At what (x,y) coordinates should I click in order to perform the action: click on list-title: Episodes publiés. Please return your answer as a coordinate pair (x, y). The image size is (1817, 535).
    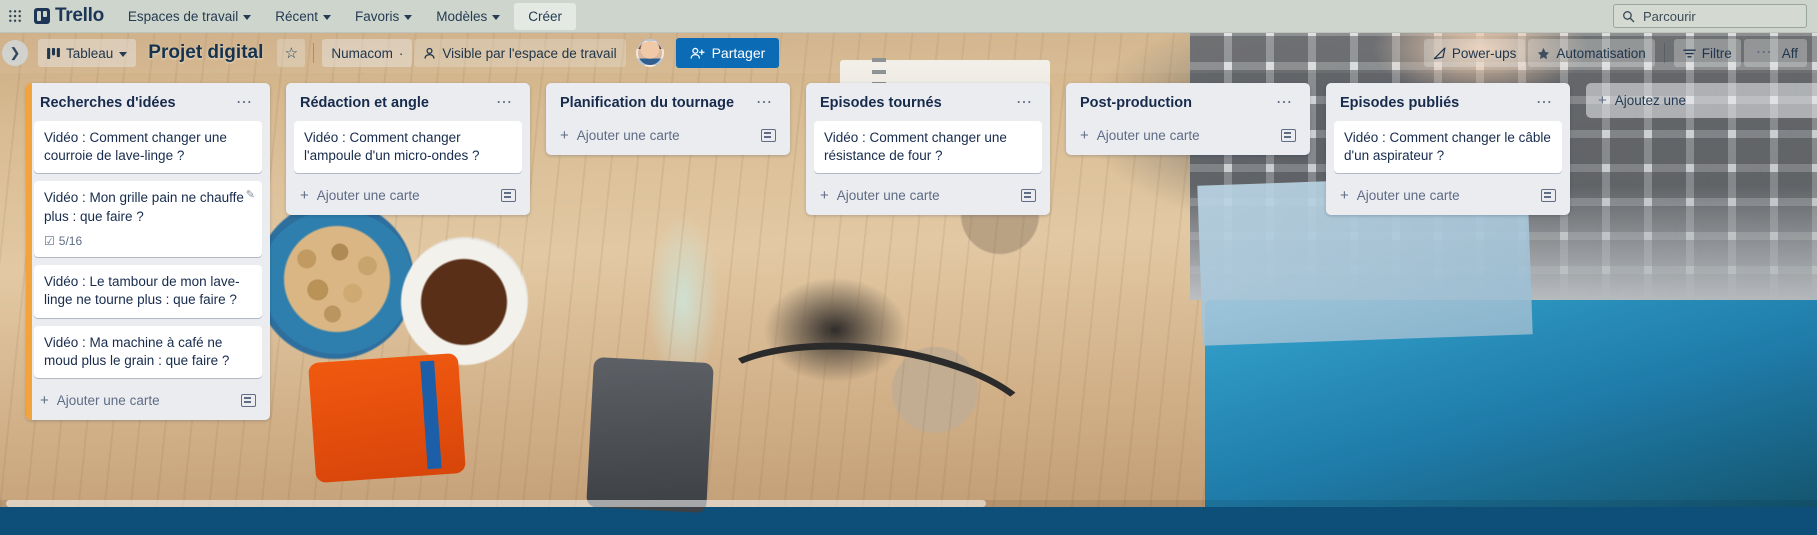
    Looking at the image, I should click on (1399, 103).